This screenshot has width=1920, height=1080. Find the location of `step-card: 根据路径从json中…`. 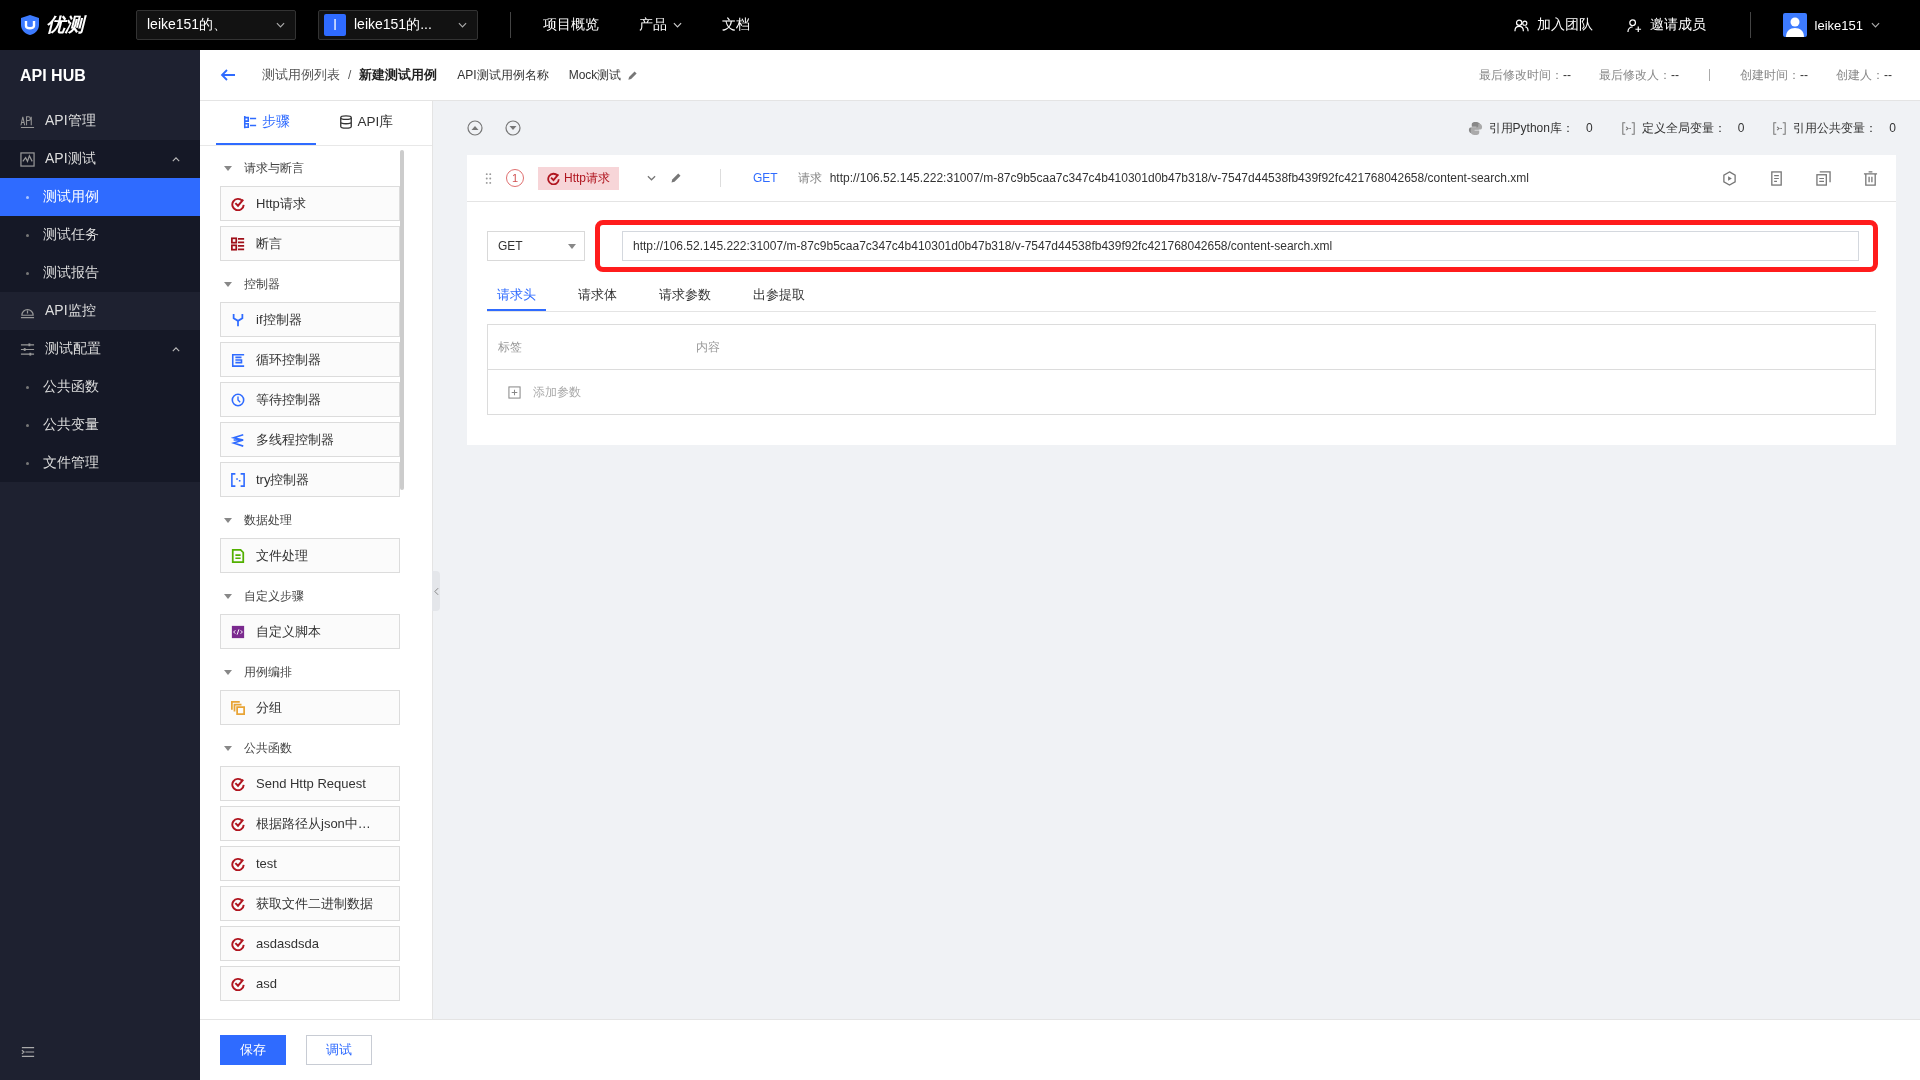

step-card: 根据路径从json中… is located at coordinates (310, 823).